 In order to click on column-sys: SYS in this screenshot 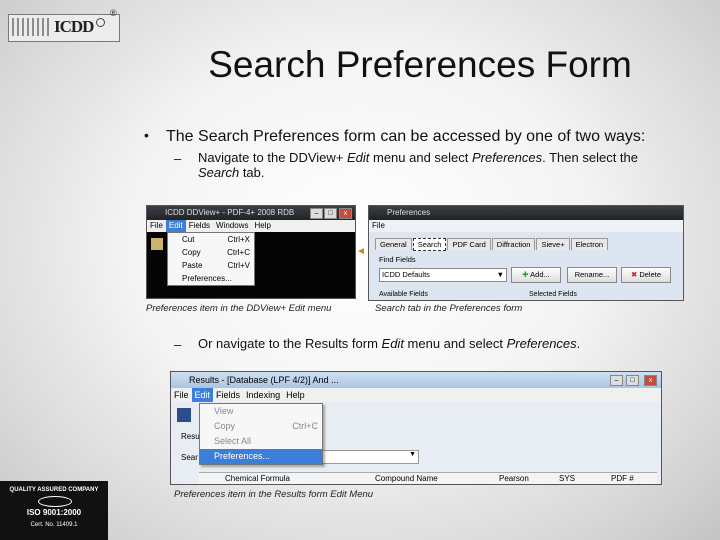, I will do `click(567, 478)`.